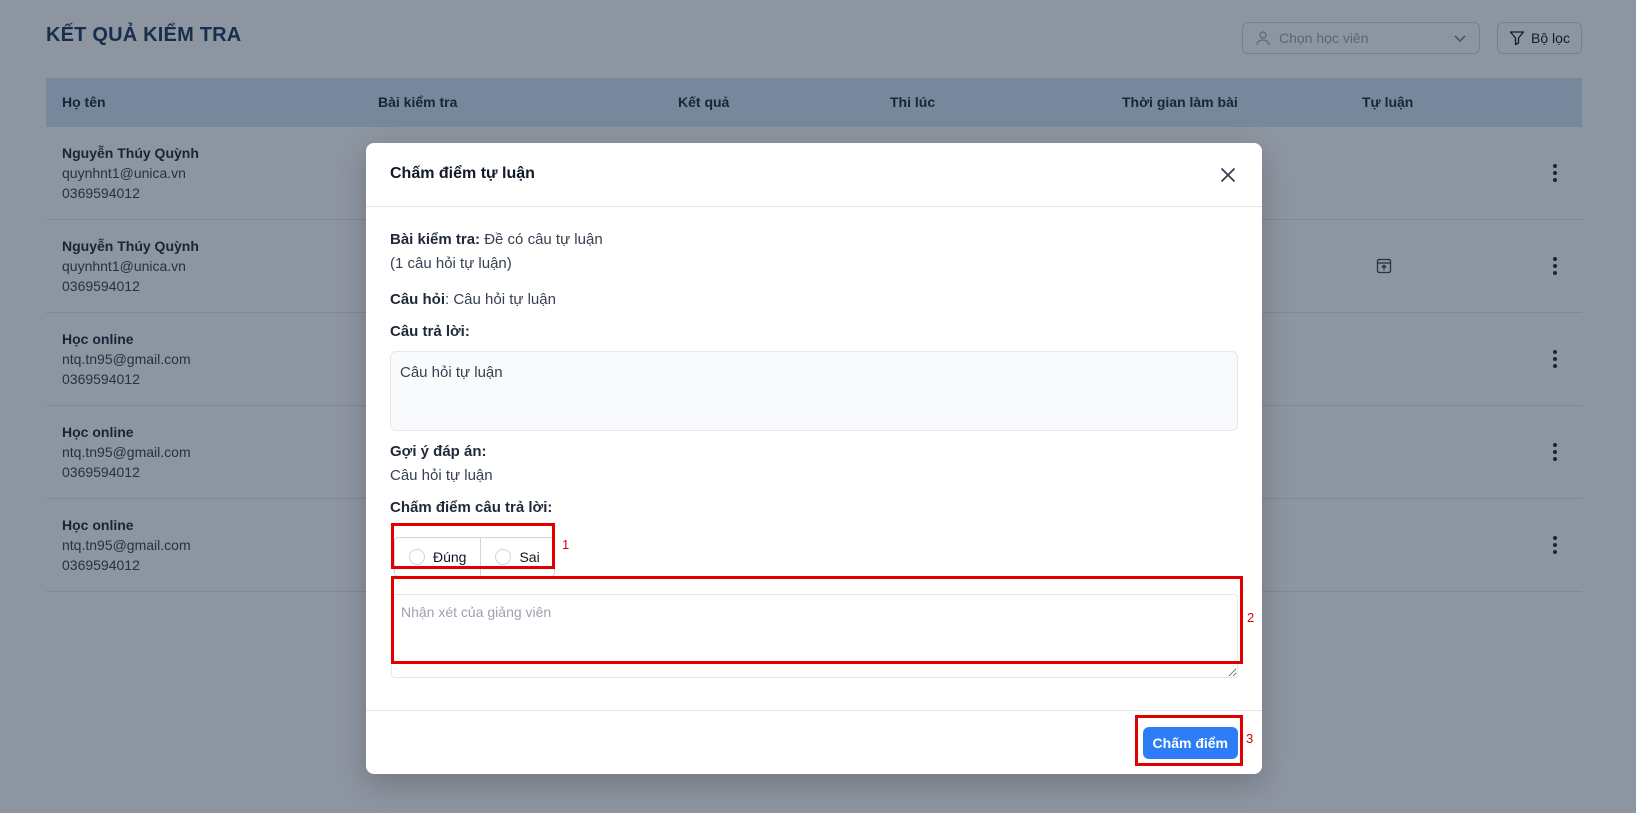 The width and height of the screenshot is (1636, 813). What do you see at coordinates (450, 557) in the screenshot?
I see `radio-correct-label: Đúng` at bounding box center [450, 557].